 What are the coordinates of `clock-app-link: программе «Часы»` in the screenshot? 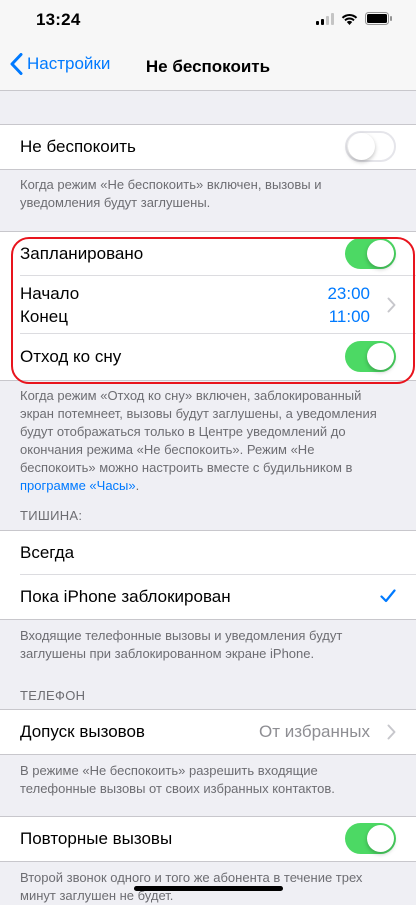 It's located at (78, 485).